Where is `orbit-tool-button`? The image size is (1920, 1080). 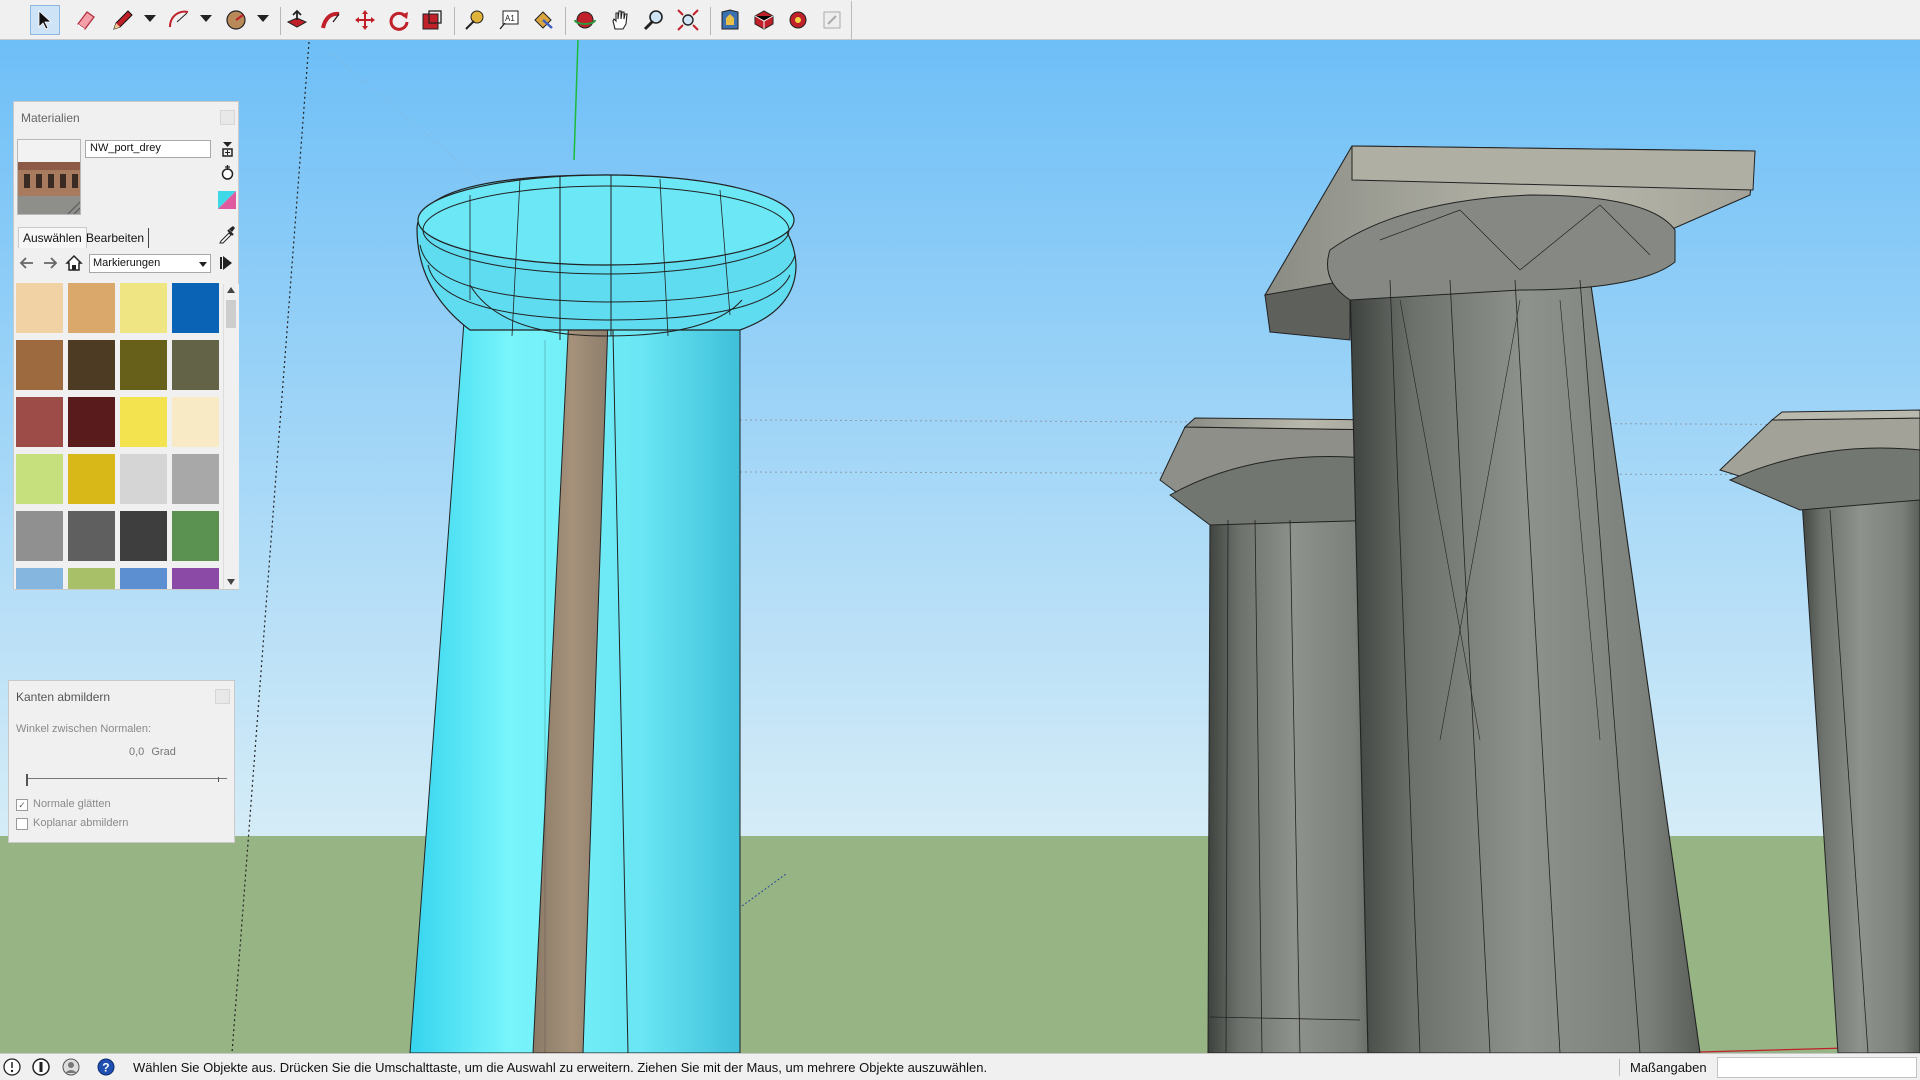 orbit-tool-button is located at coordinates (585, 20).